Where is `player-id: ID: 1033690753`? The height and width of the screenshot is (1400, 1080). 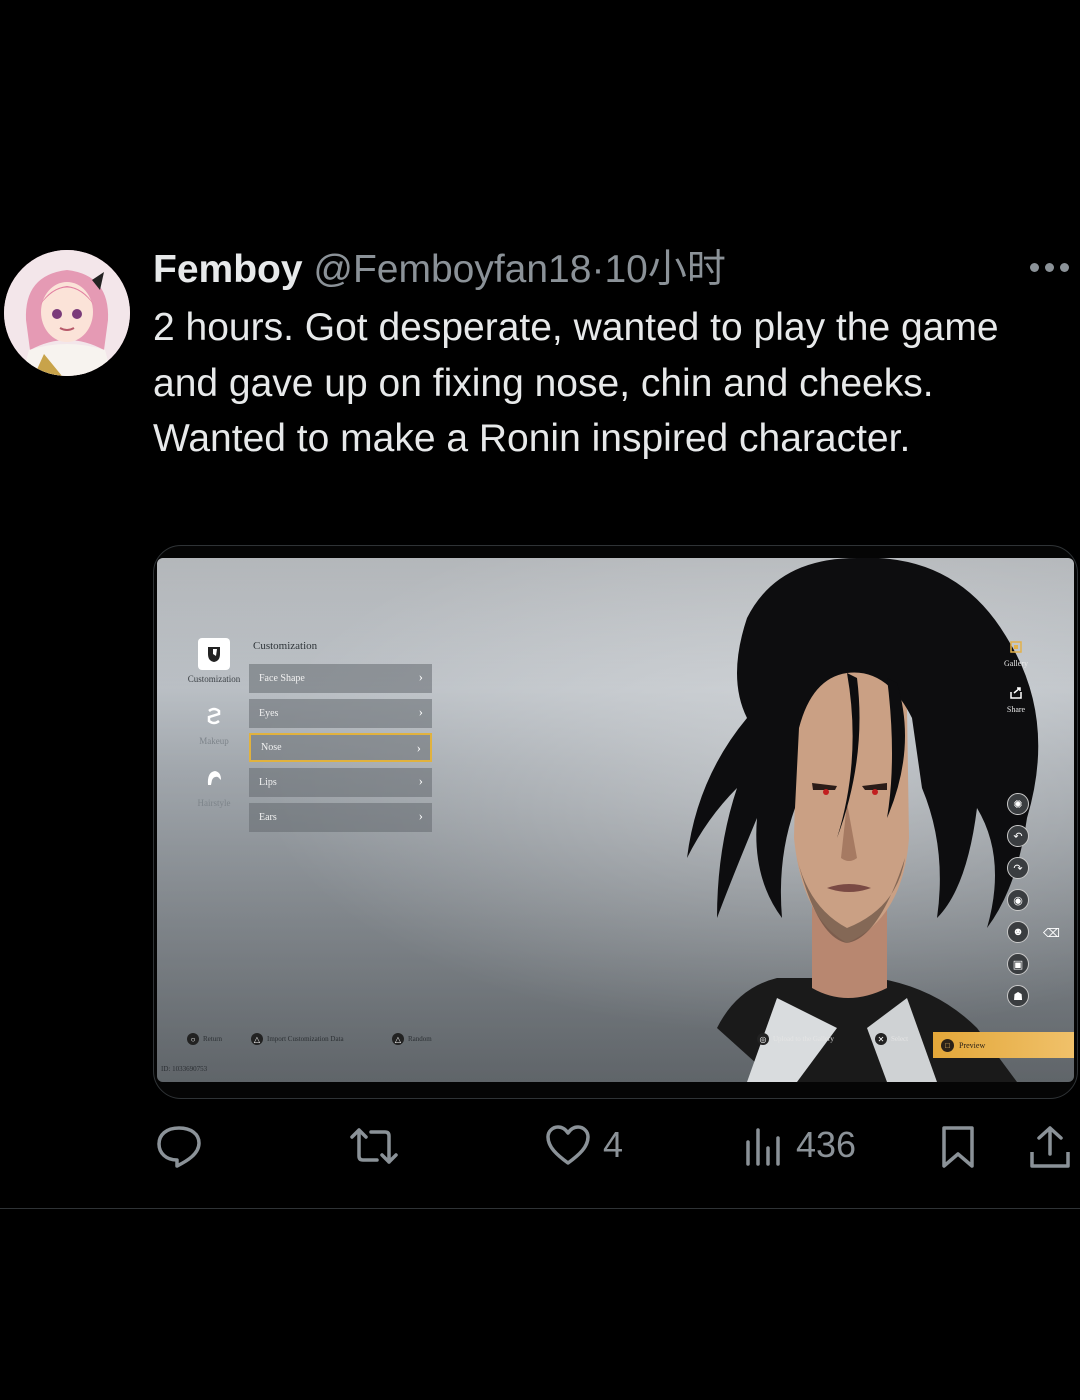 player-id: ID: 1033690753 is located at coordinates (184, 1069).